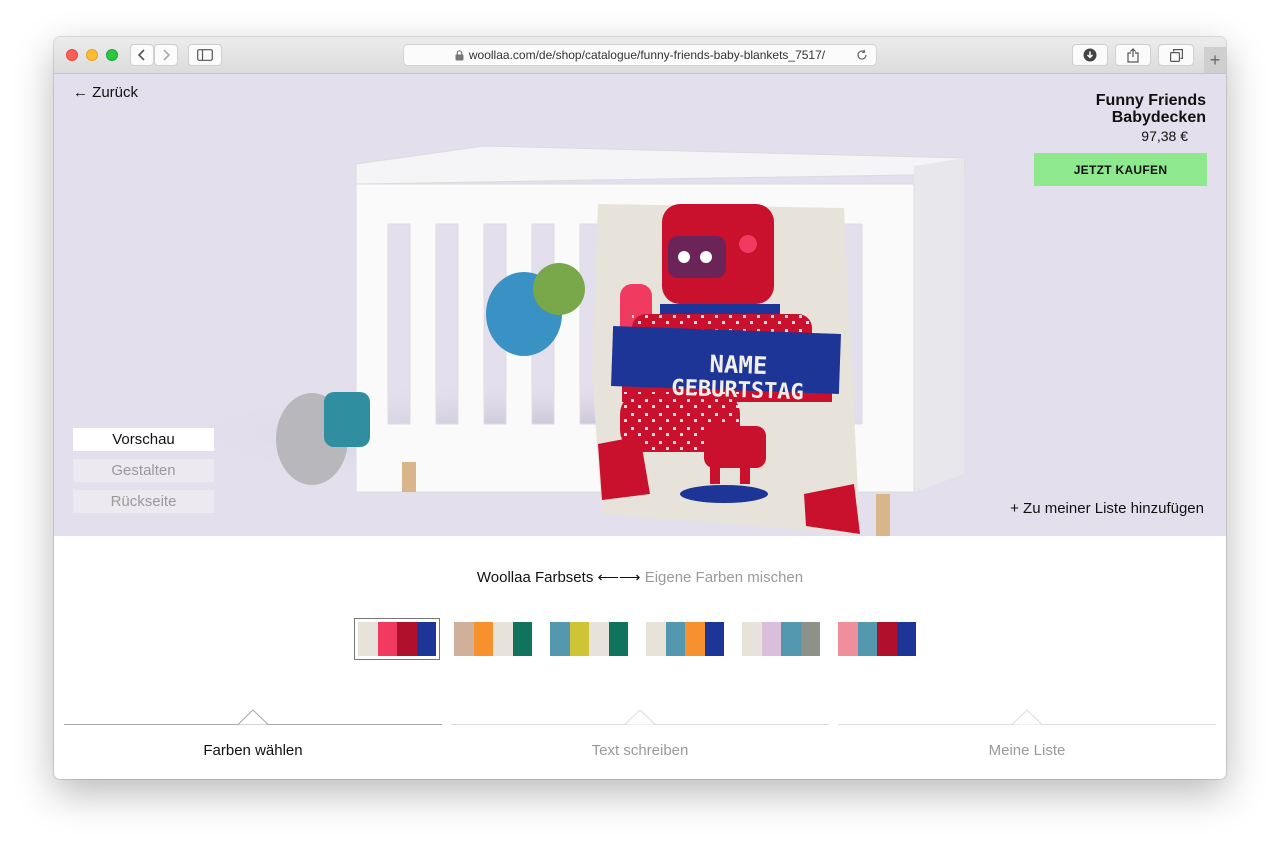 The height and width of the screenshot is (851, 1280). I want to click on tabs-icon, so click(1176, 55).